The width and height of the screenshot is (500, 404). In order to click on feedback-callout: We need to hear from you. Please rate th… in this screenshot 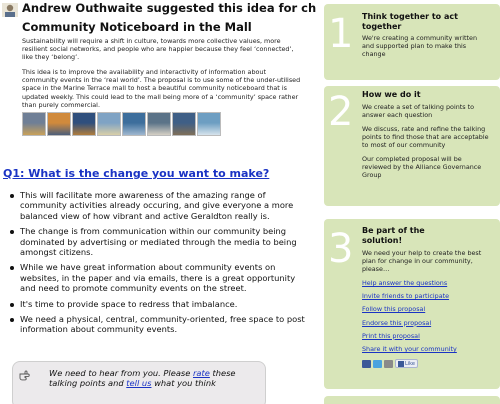, I will do `click(139, 382)`.